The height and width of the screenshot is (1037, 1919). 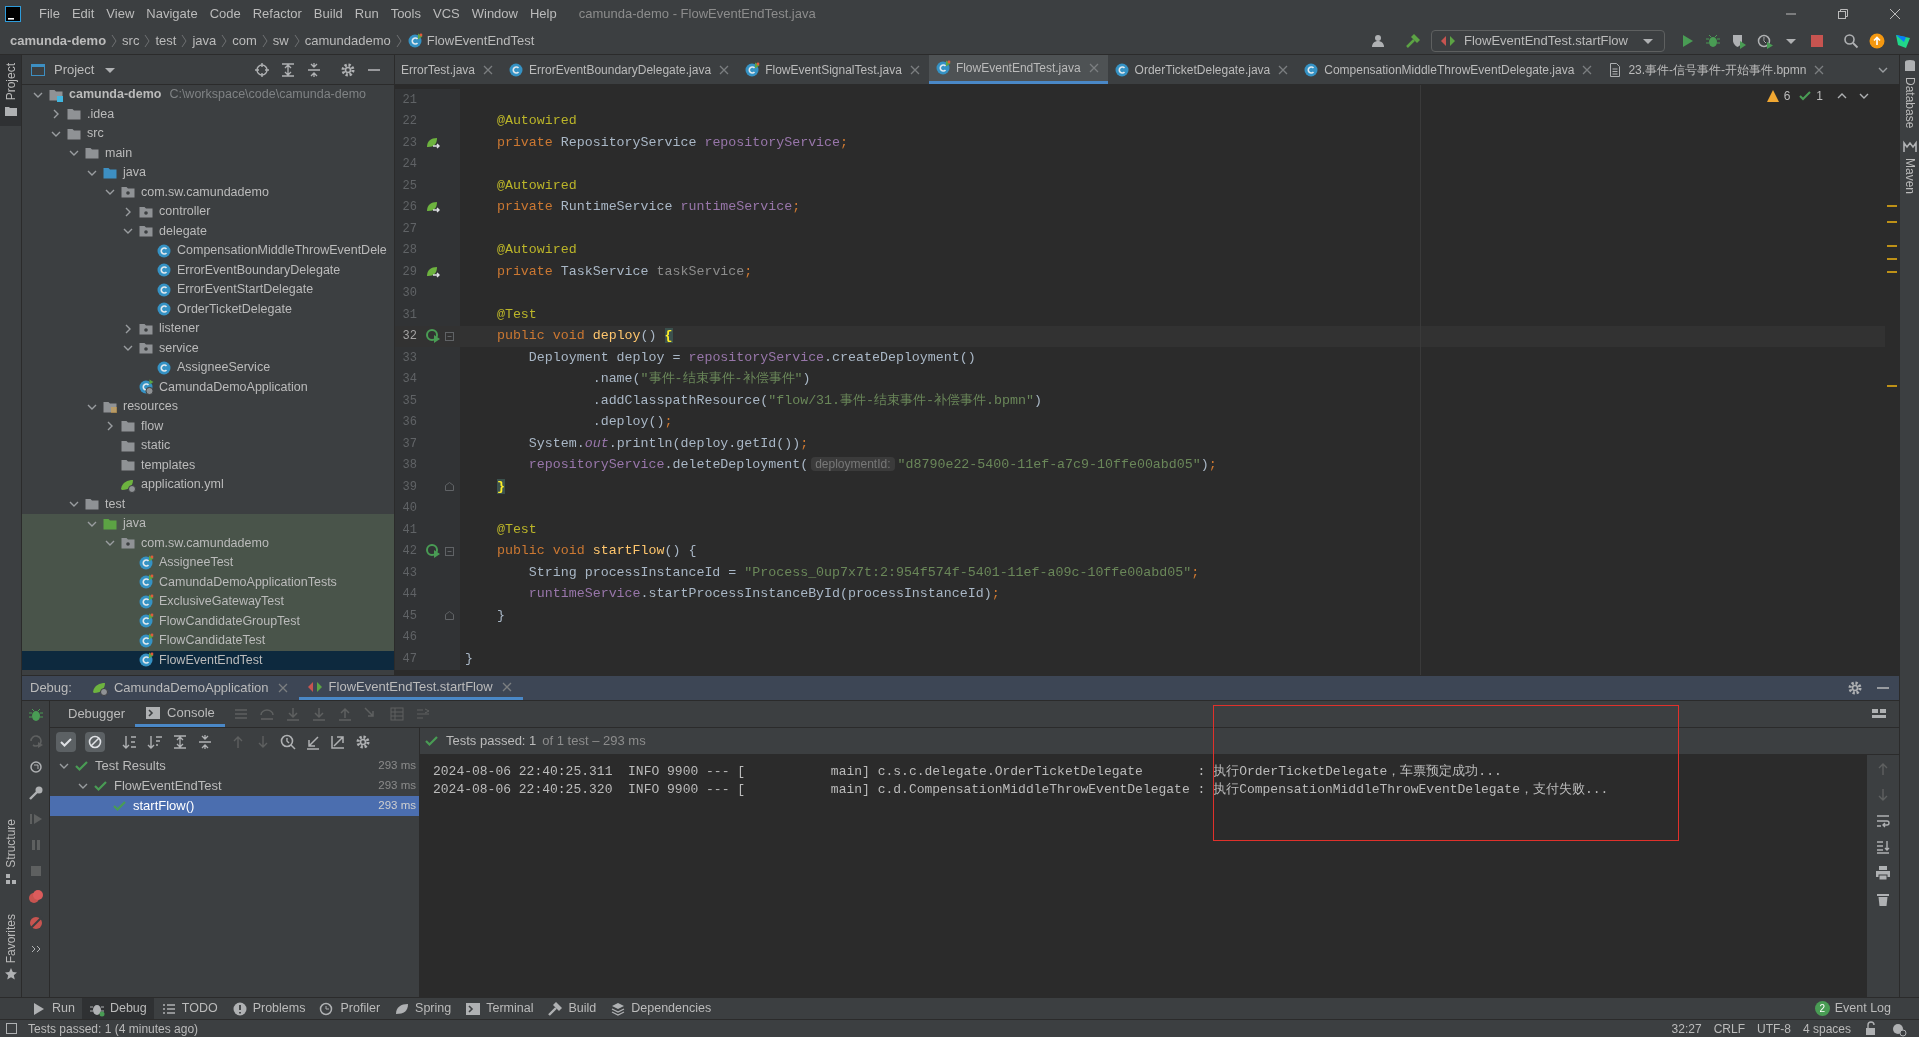 What do you see at coordinates (1843, 14) in the screenshot?
I see `restore-icon` at bounding box center [1843, 14].